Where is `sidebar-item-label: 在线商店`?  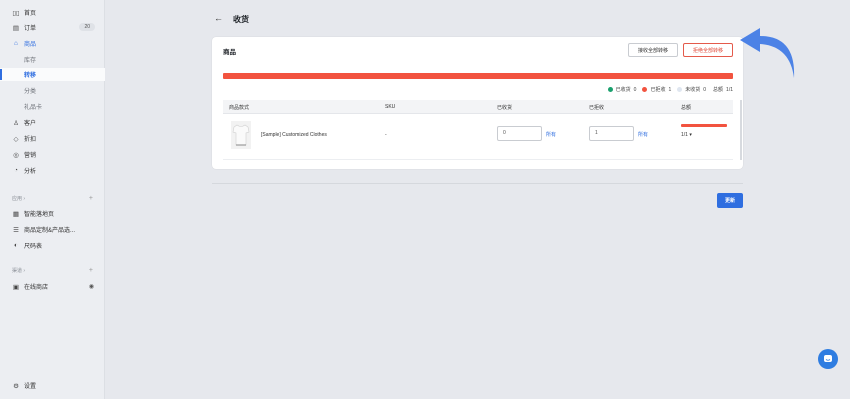
sidebar-item-label: 在线商店 is located at coordinates (36, 288).